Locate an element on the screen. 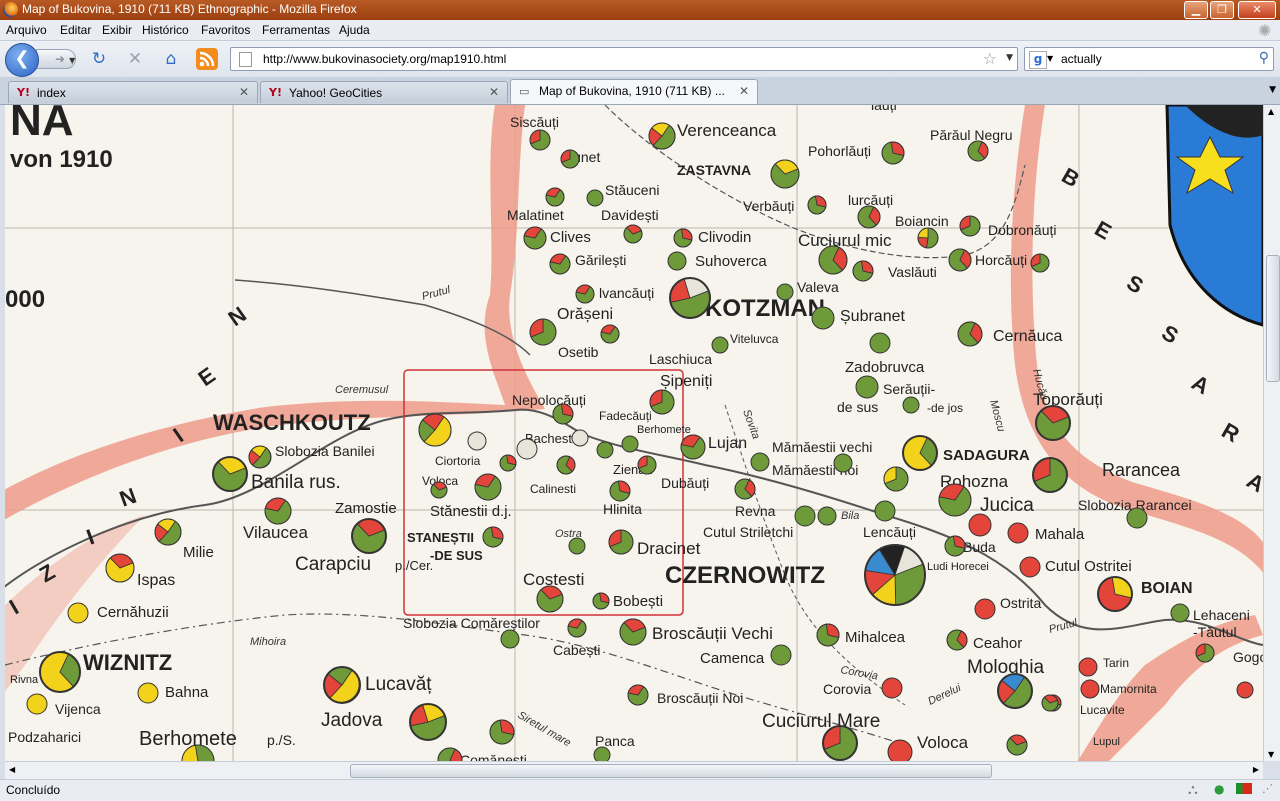 The image size is (1280, 801). scroll-up-icon: ▲ is located at coordinates (1271, 111).